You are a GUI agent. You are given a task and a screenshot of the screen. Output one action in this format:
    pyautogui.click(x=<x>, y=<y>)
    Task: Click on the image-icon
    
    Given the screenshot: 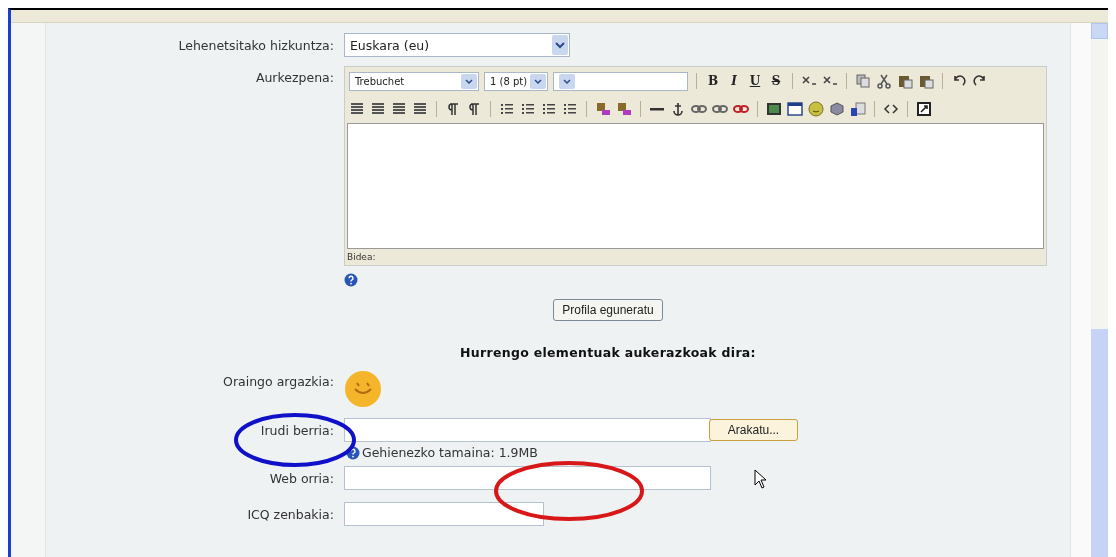 What is the action you would take?
    pyautogui.click(x=773, y=109)
    